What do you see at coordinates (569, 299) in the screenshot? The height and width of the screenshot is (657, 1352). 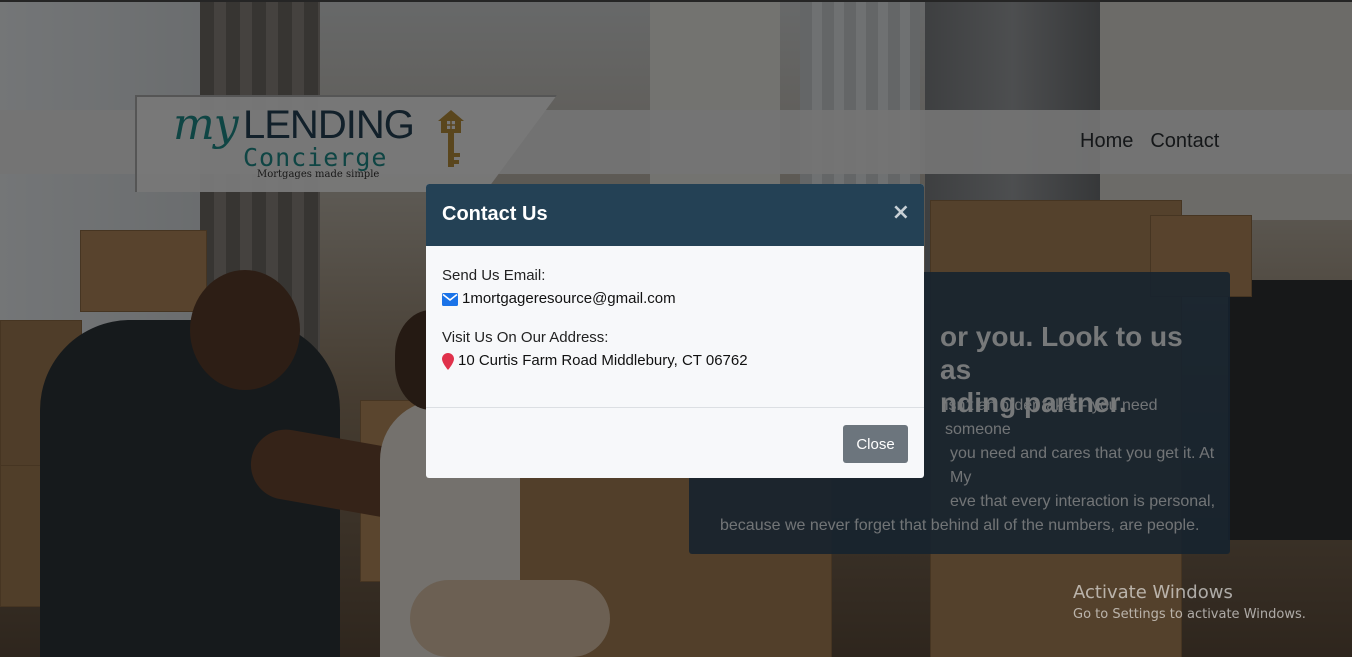 I see `email-link: 1mortgageresource@gmail.com` at bounding box center [569, 299].